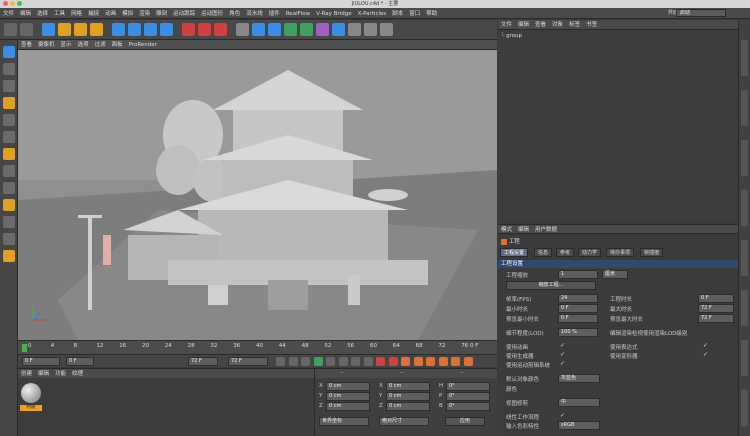  I want to click on viewport-menu-item: 显示, so click(66, 45).